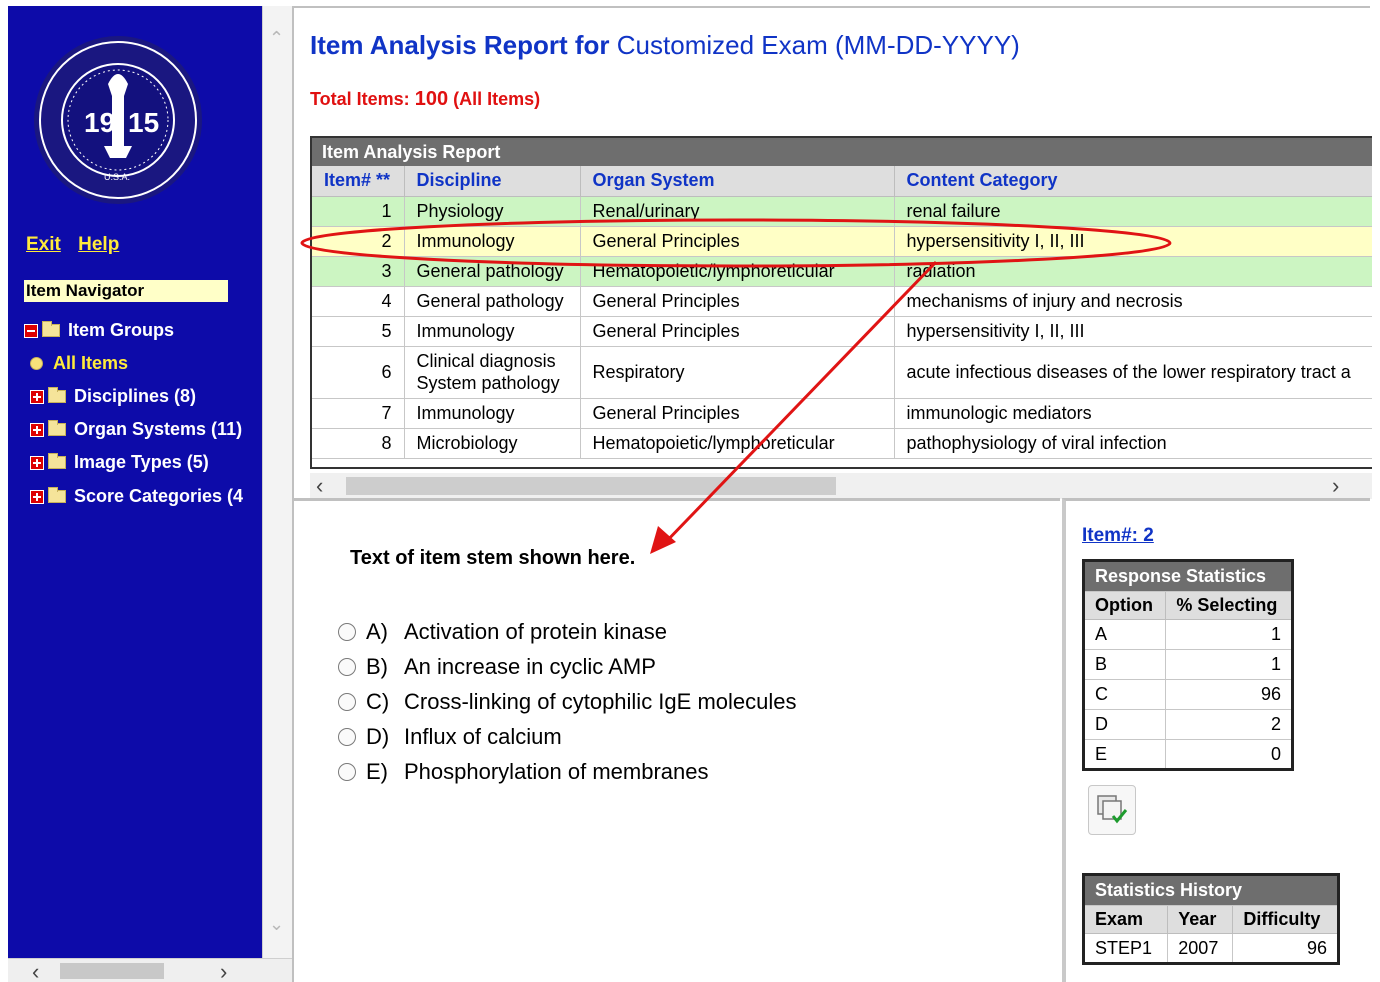 The image size is (1380, 982). I want to click on answer-option-e: E) Phosphorylation of membranes, so click(523, 772).